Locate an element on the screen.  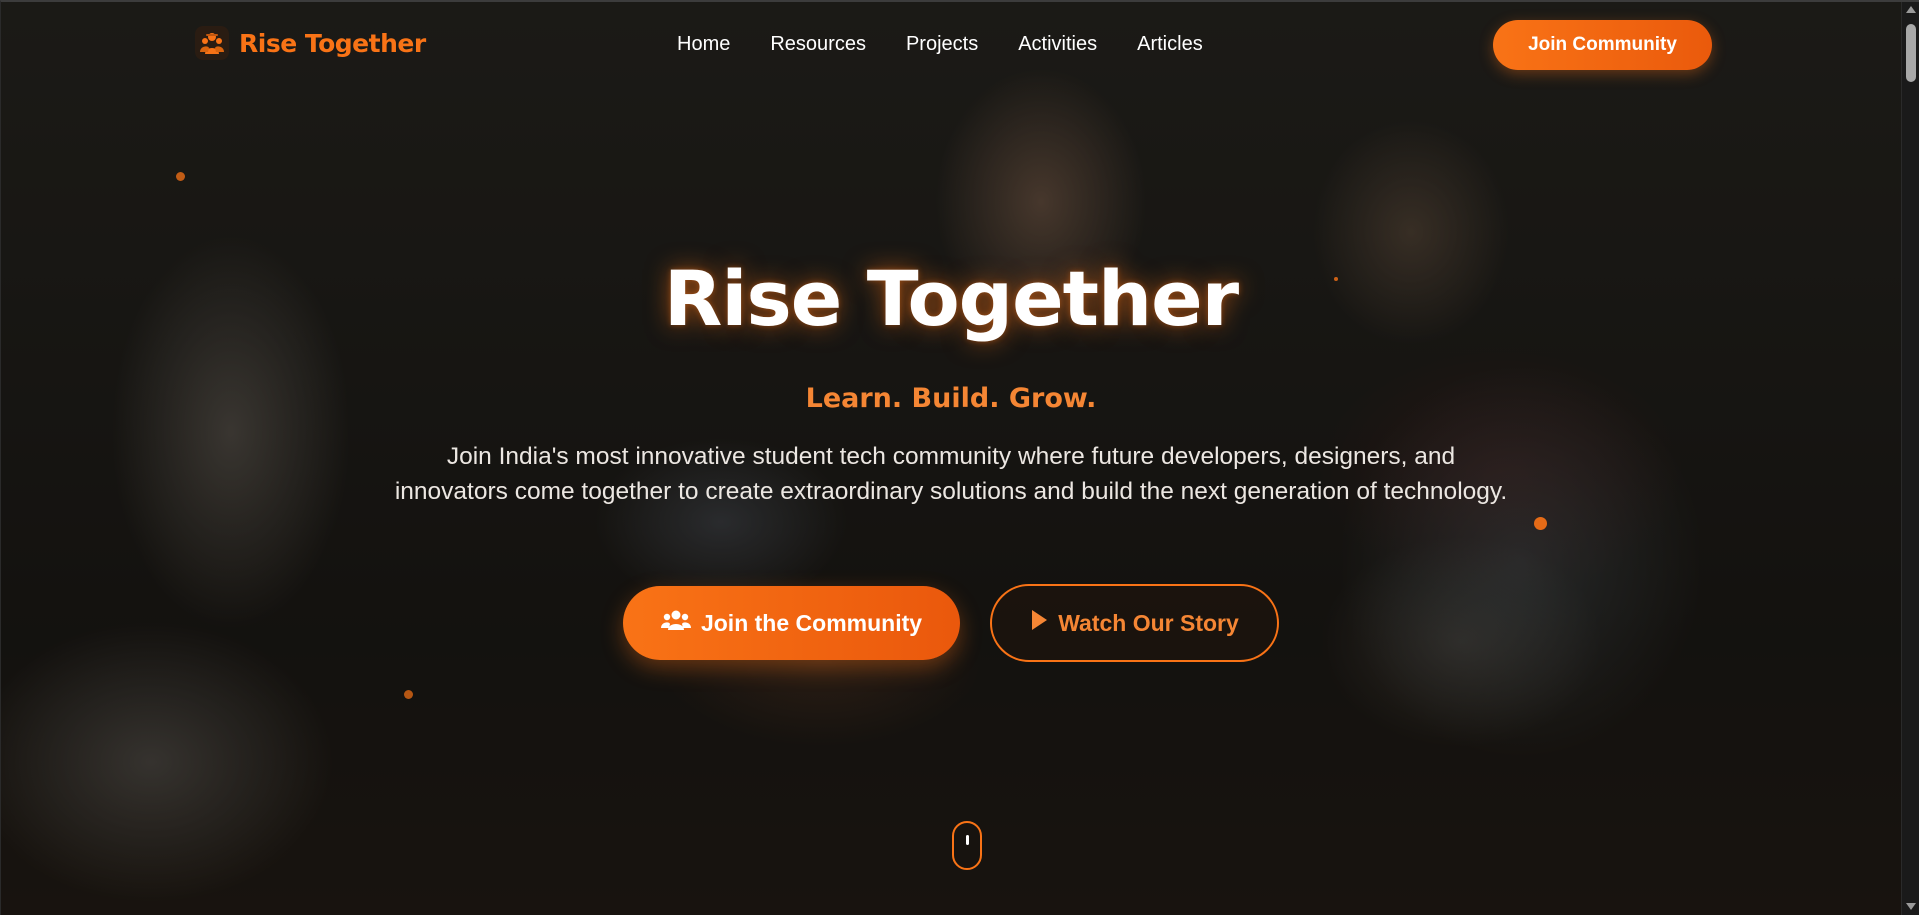
team-icon is located at coordinates (212, 43).